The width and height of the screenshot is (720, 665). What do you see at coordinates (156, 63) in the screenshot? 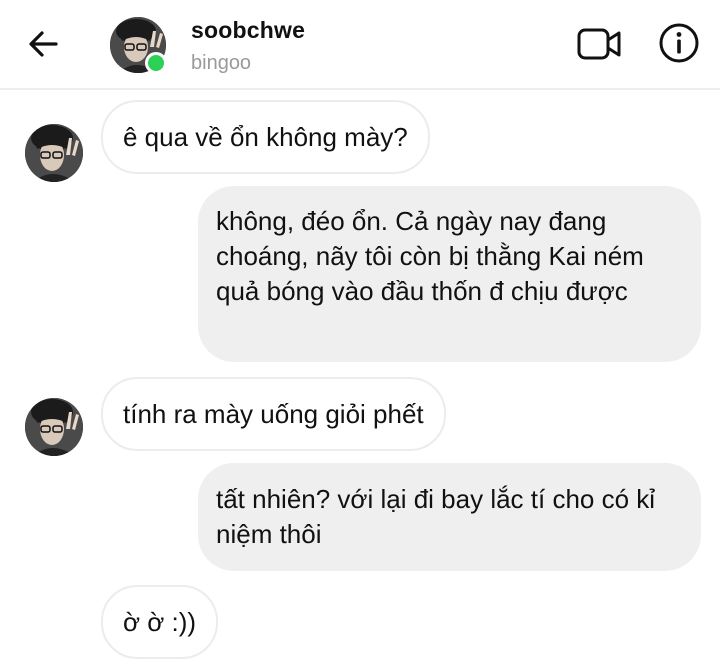
I see `online-status-dot` at bounding box center [156, 63].